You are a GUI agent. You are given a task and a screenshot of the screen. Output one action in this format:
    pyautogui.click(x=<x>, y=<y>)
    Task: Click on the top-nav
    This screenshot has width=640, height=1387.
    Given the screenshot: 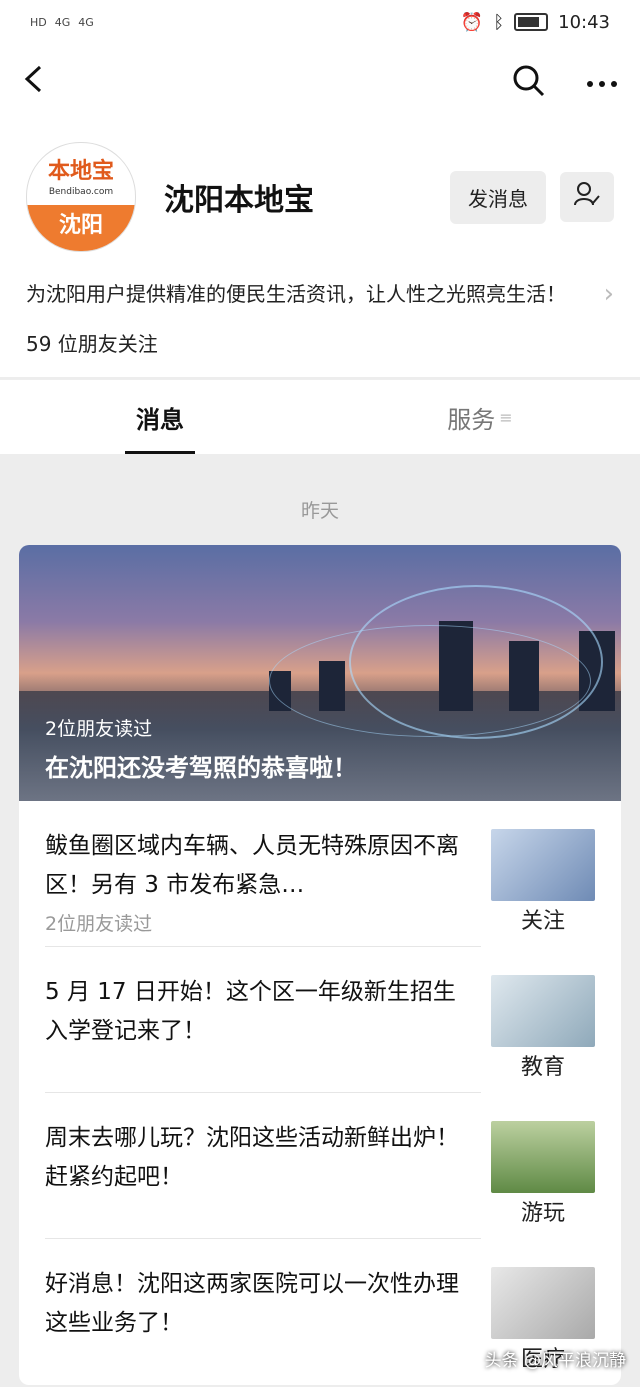 What is the action you would take?
    pyautogui.click(x=320, y=83)
    